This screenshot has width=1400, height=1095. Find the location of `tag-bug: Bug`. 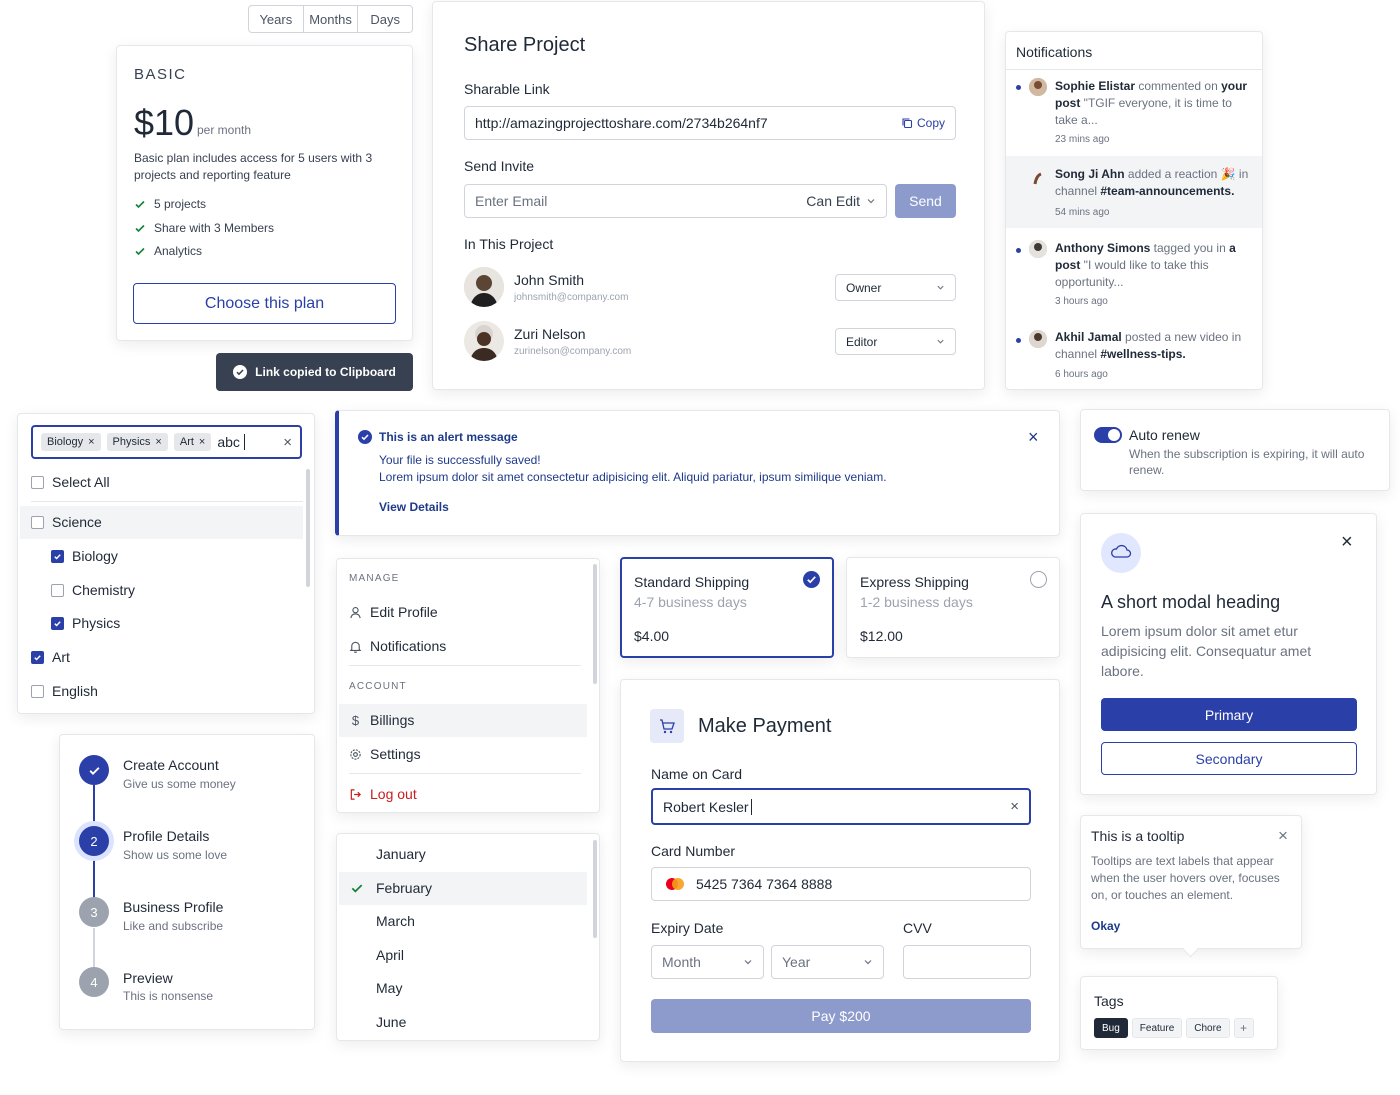

tag-bug: Bug is located at coordinates (1111, 1028).